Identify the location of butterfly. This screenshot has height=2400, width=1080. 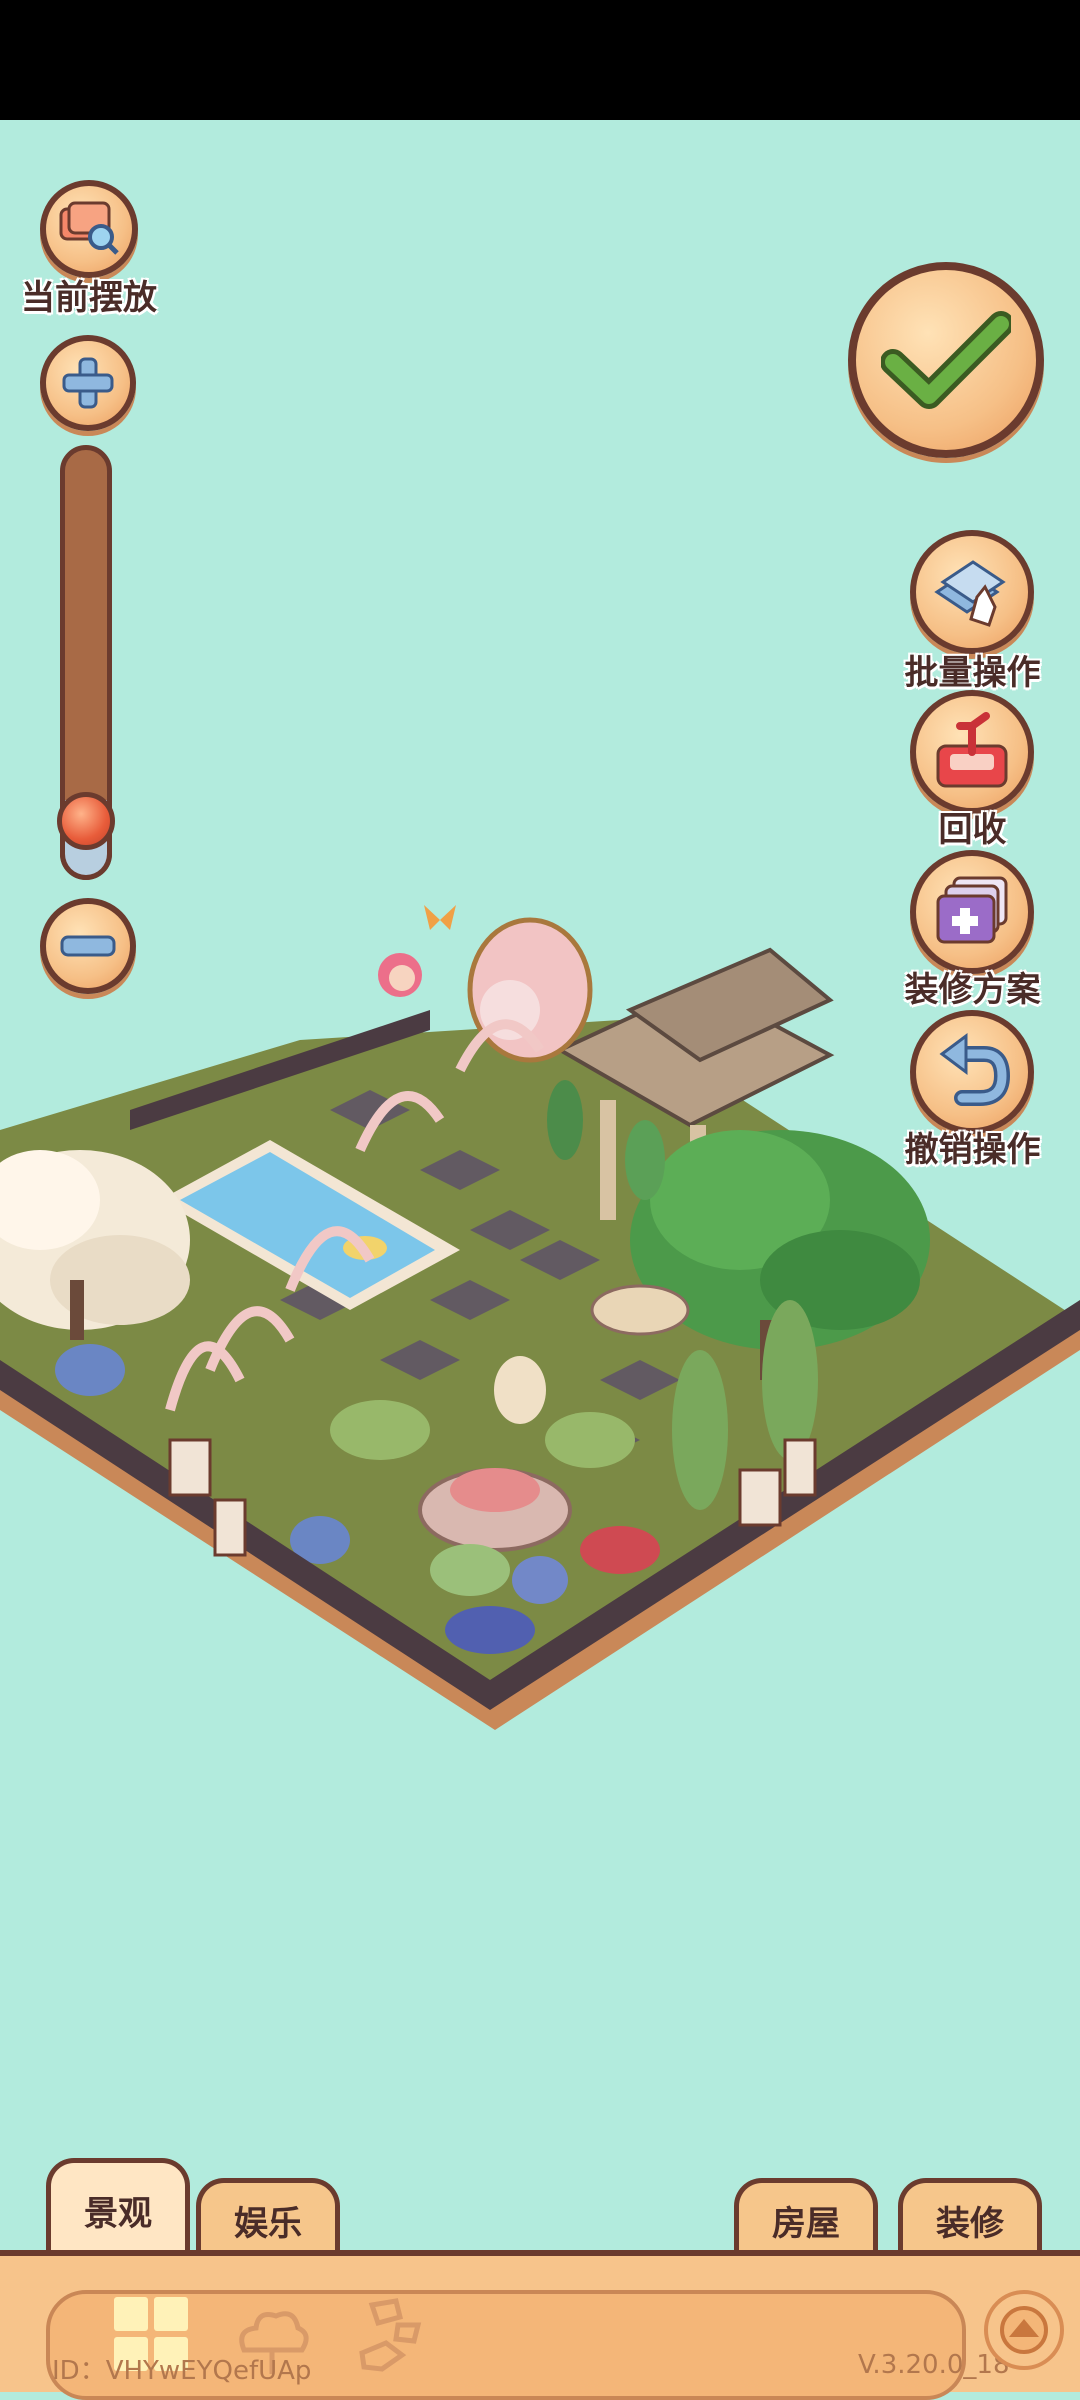
(440, 917).